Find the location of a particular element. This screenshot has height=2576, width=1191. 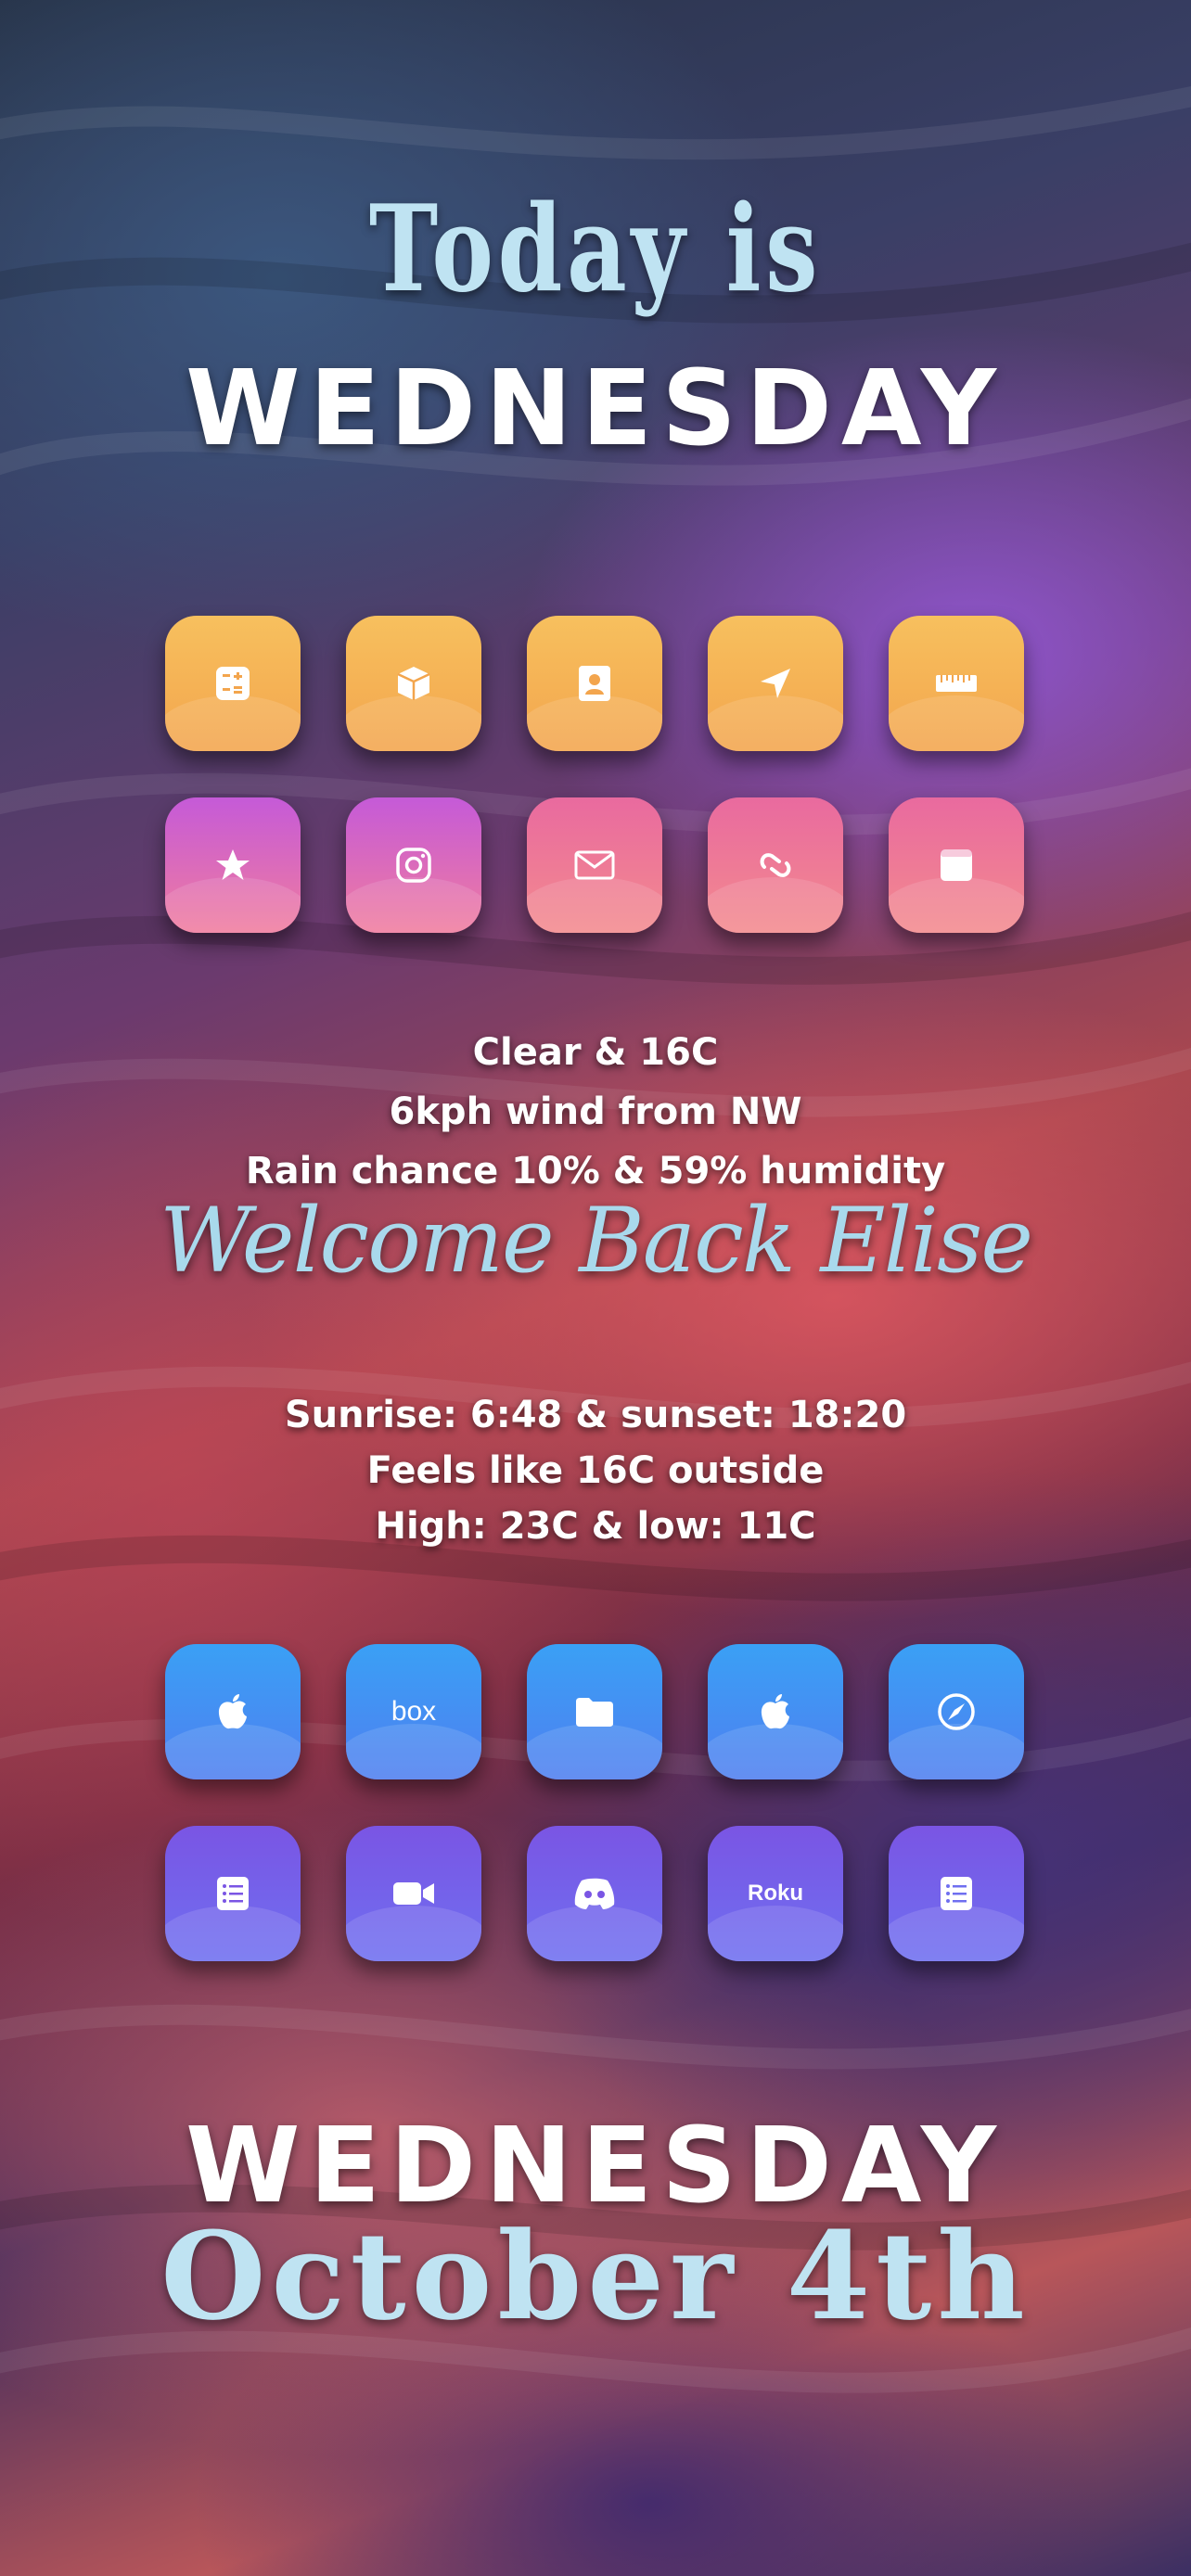

weather-wind: 6kph wind from NW is located at coordinates (595, 1111).